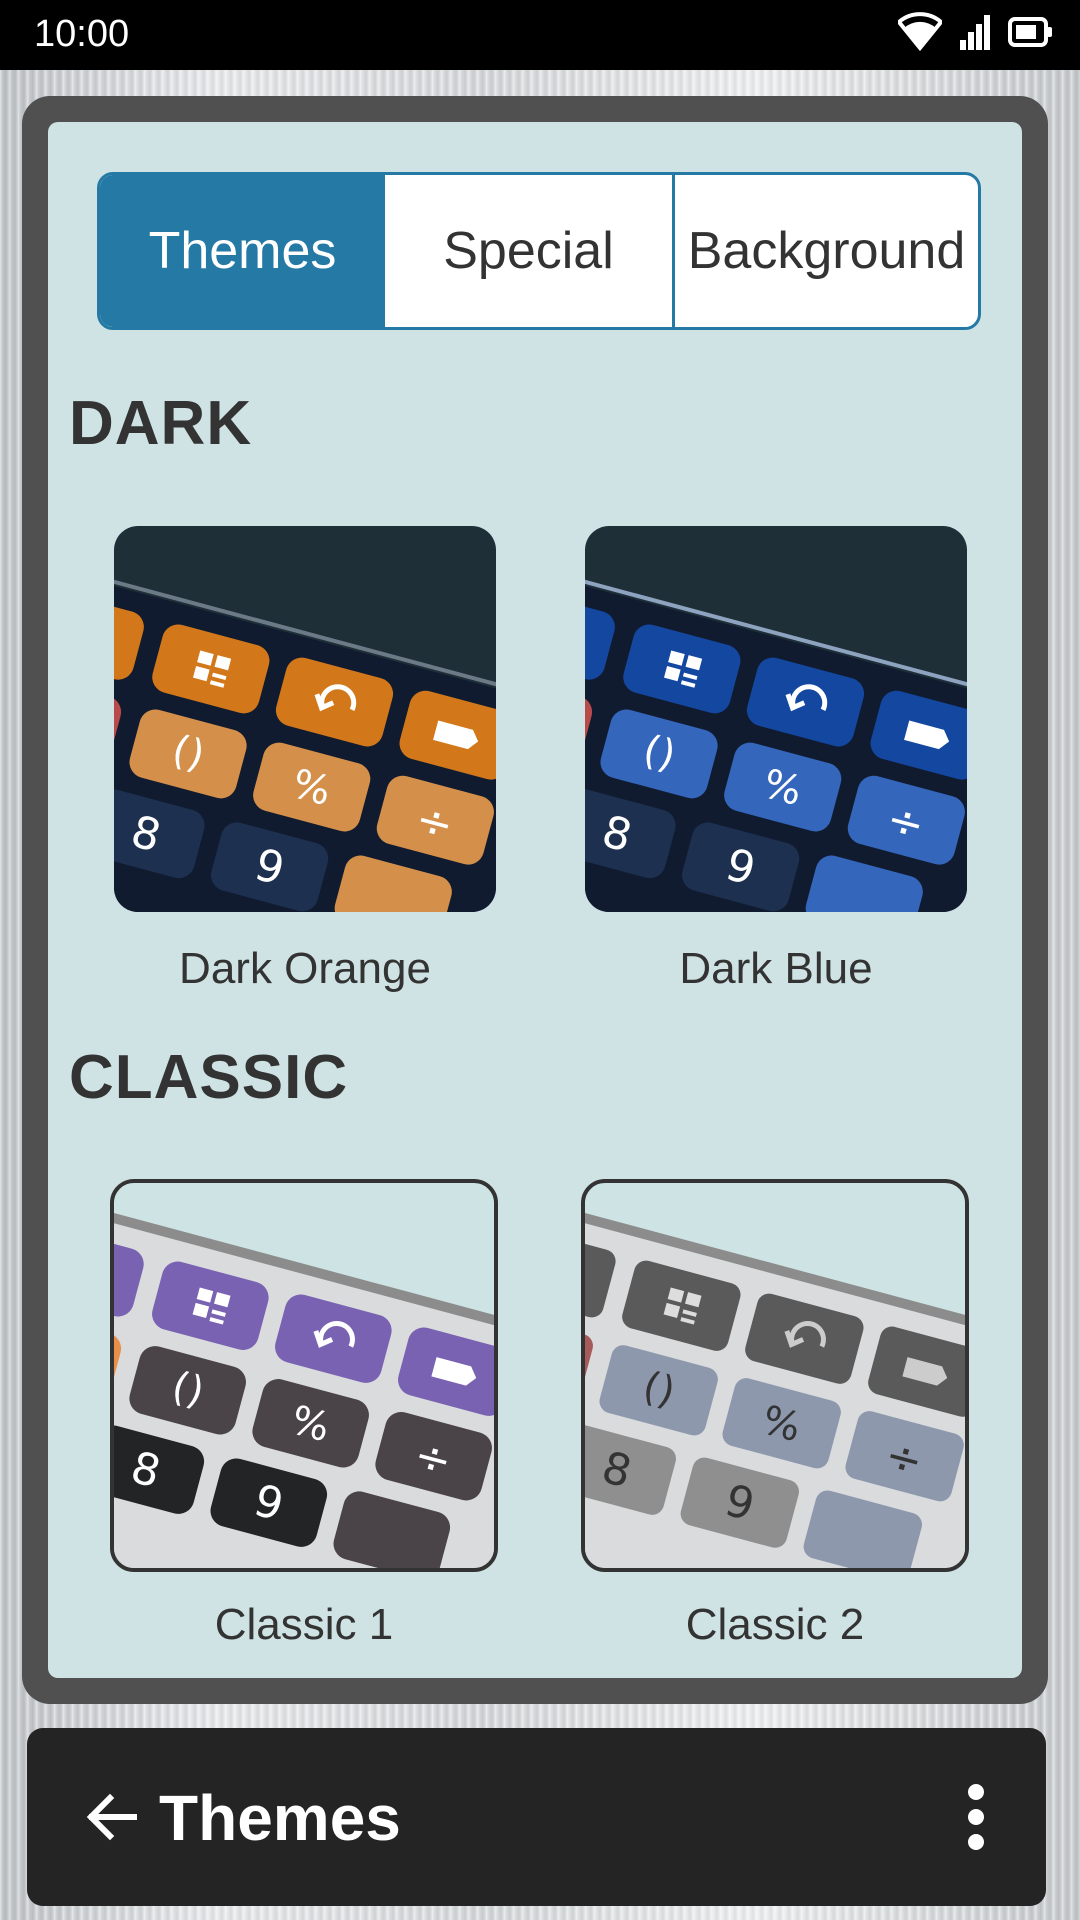  Describe the element at coordinates (161, 423) in the screenshot. I see `section-title-dark: DARK` at that location.